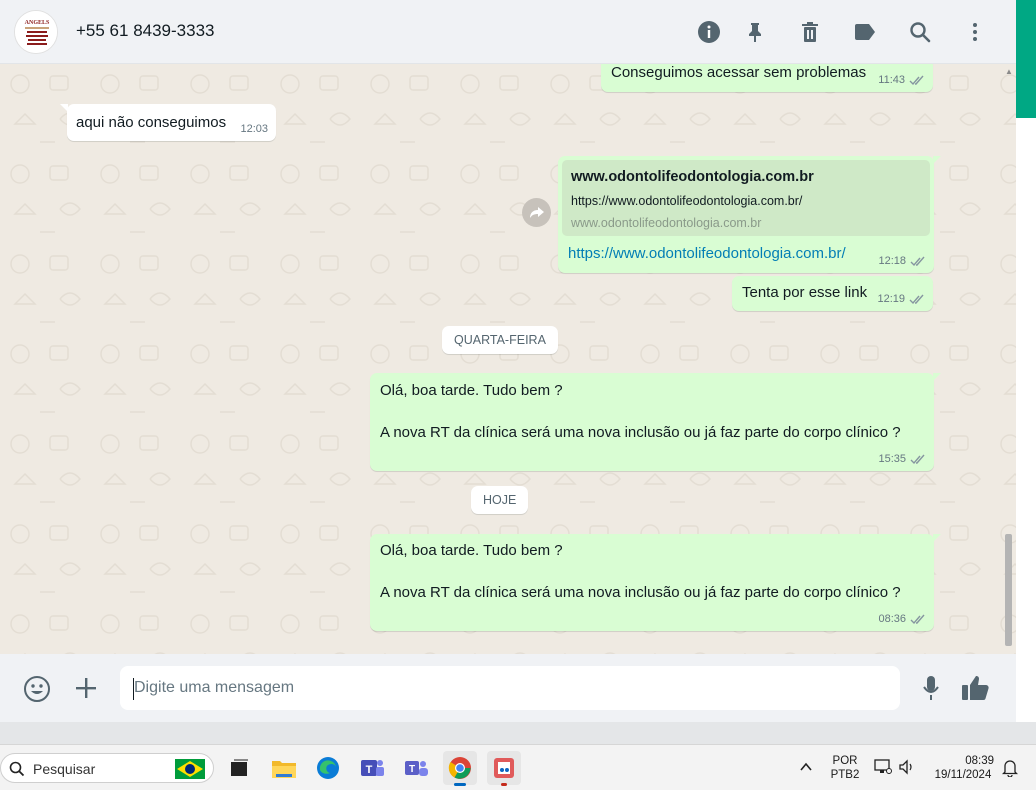  Describe the element at coordinates (845, 768) in the screenshot. I see `input-language: POR PTB2` at that location.